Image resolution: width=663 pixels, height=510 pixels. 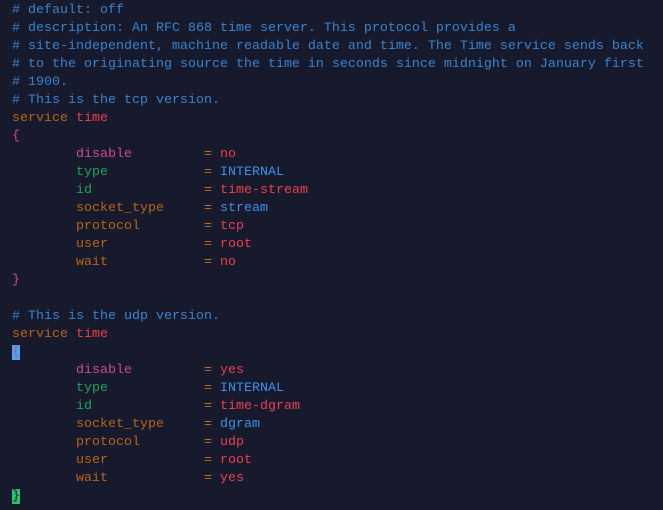 I want to click on code-line: # This is the tcp version., so click(x=328, y=101).